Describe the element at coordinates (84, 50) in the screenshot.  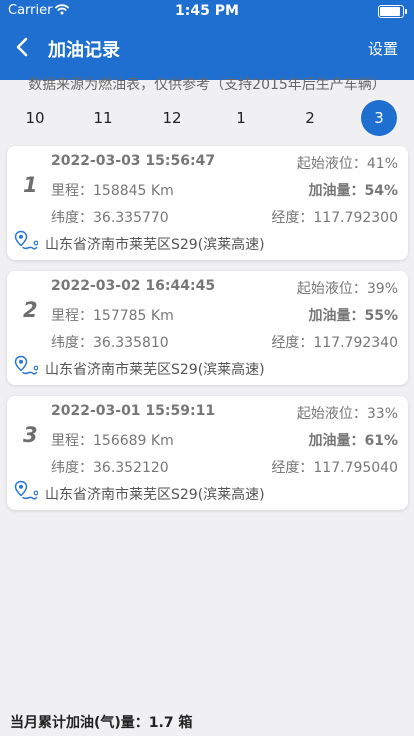
I see `page-title: 加油记录` at that location.